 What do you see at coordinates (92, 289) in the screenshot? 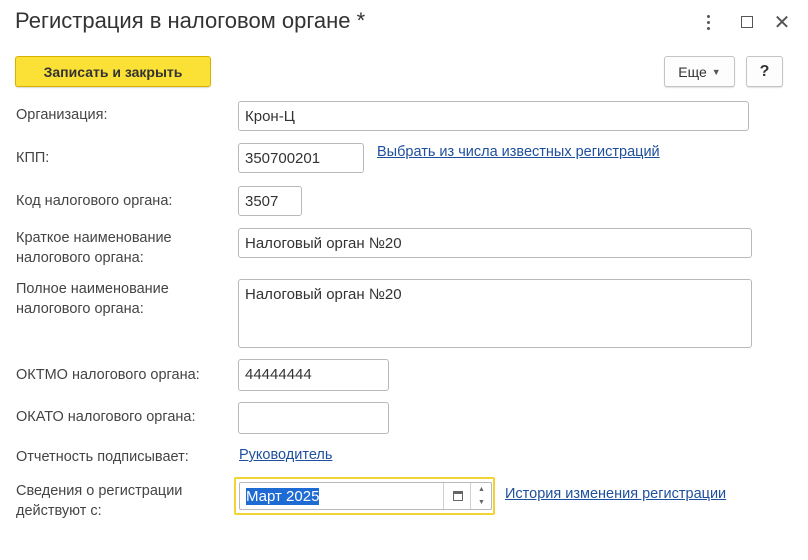
I see `full-name-label-line1: Полное наименование` at bounding box center [92, 289].